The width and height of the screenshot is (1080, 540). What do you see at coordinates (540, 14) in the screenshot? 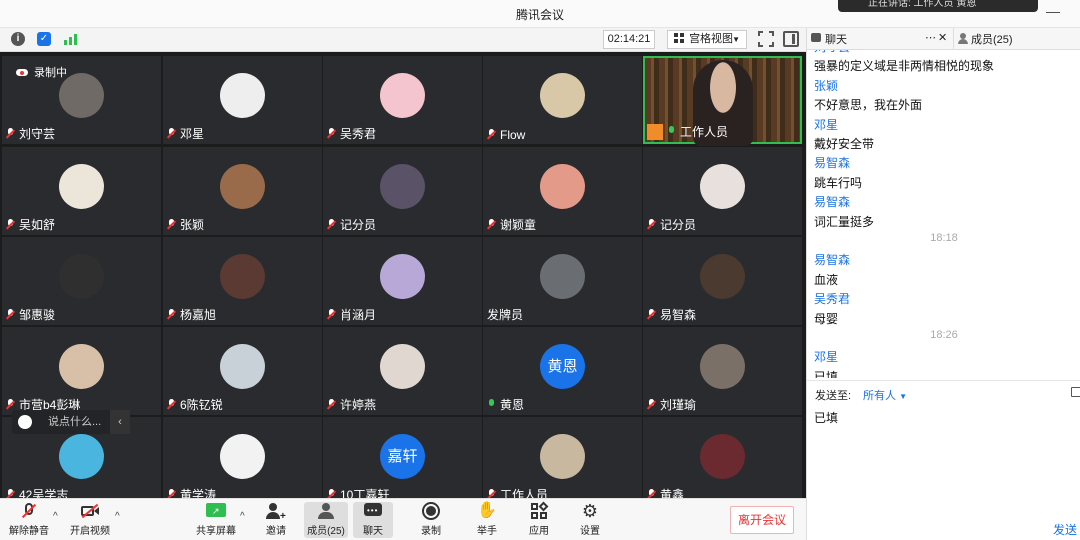
I see `window-titlebar: 腾讯会议 正在讲话: 工作人员 黄恩 —` at bounding box center [540, 14].